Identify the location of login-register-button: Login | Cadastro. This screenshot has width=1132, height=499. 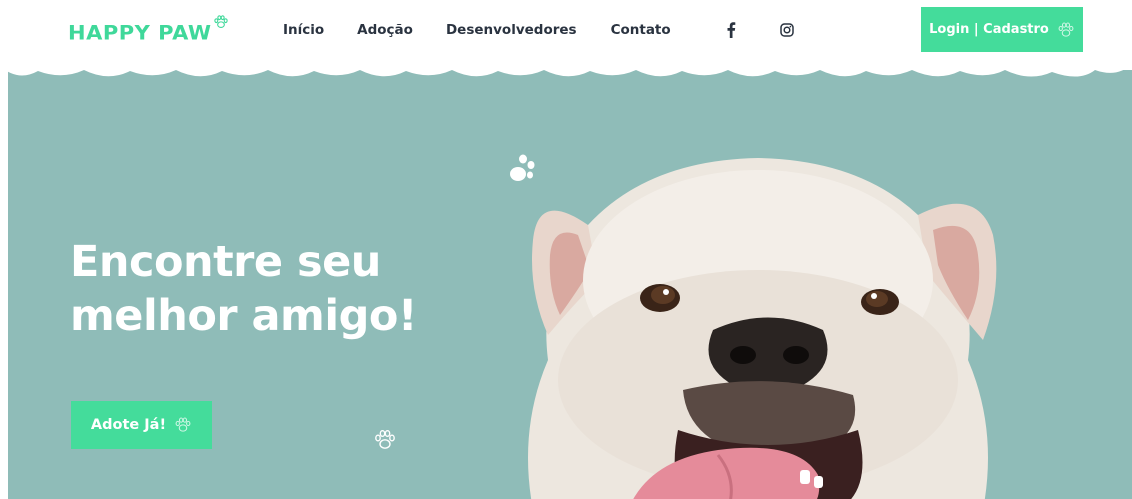
(1002, 29).